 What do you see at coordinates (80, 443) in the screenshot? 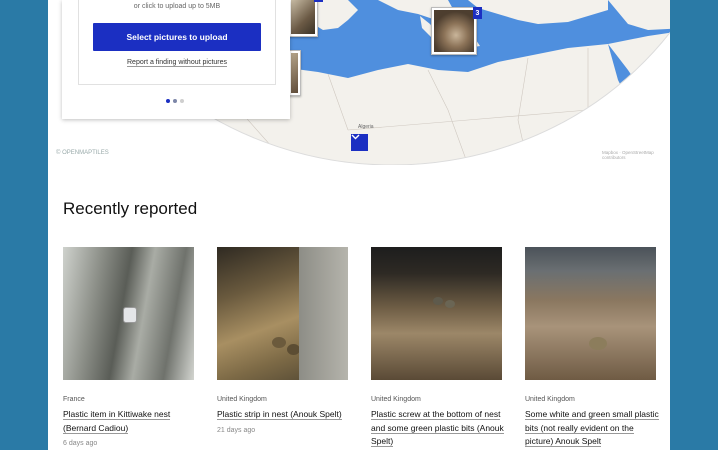
I see `report-age: 6 days ago` at bounding box center [80, 443].